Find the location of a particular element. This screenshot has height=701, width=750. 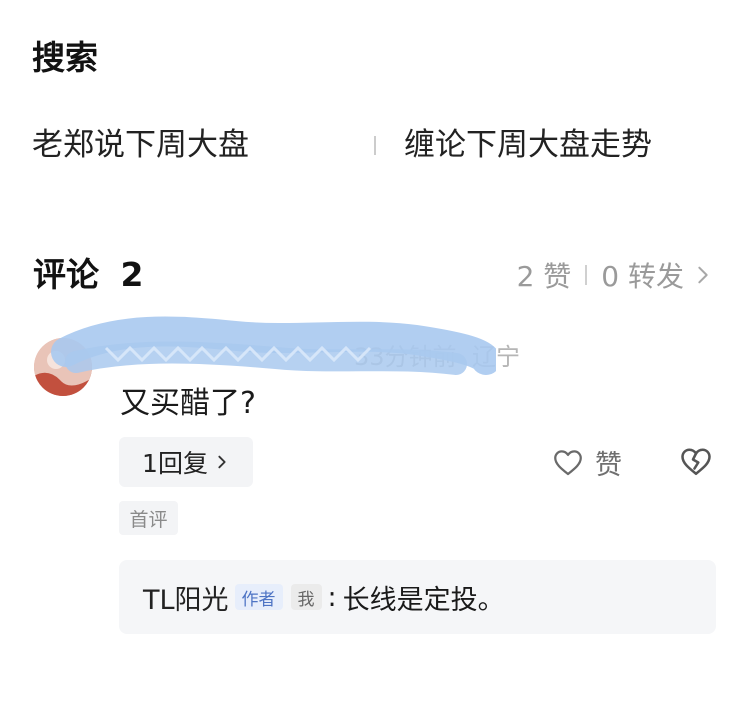

reposts-count: 0 转发 is located at coordinates (642, 276).